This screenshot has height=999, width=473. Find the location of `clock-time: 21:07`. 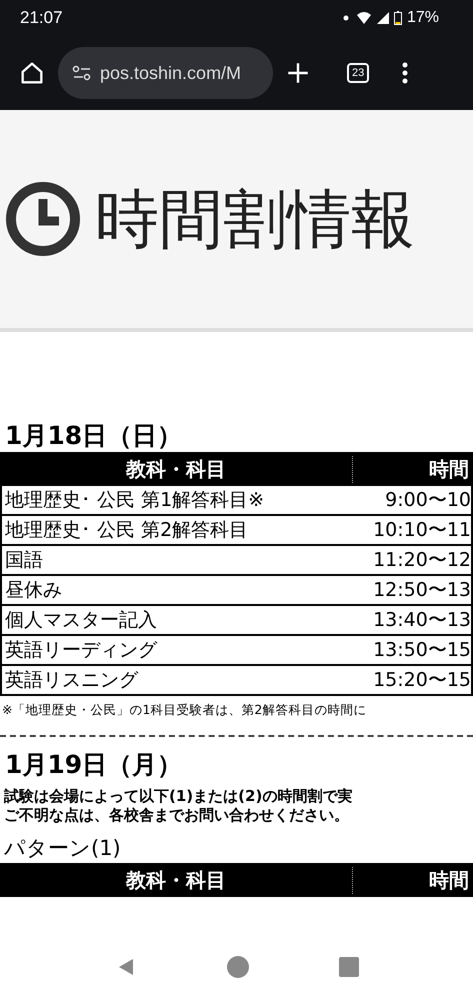

clock-time: 21:07 is located at coordinates (41, 18).